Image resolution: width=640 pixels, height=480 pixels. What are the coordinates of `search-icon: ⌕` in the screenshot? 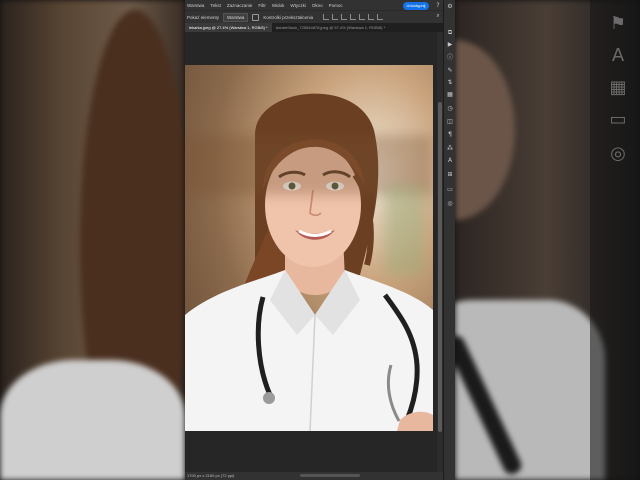 It's located at (438, 16).